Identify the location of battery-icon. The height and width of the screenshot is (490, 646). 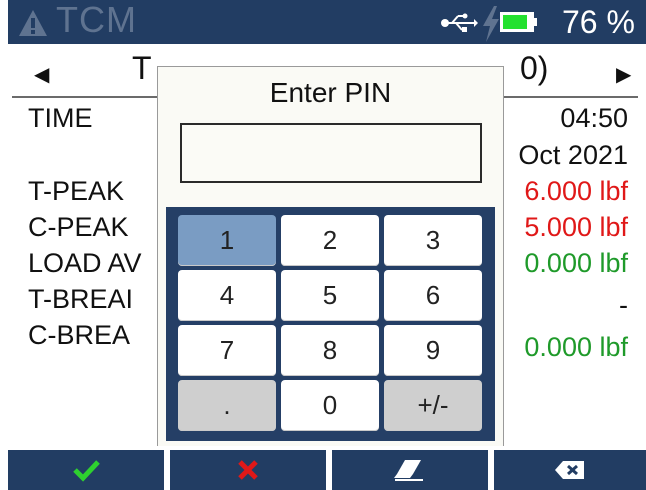
(517, 22).